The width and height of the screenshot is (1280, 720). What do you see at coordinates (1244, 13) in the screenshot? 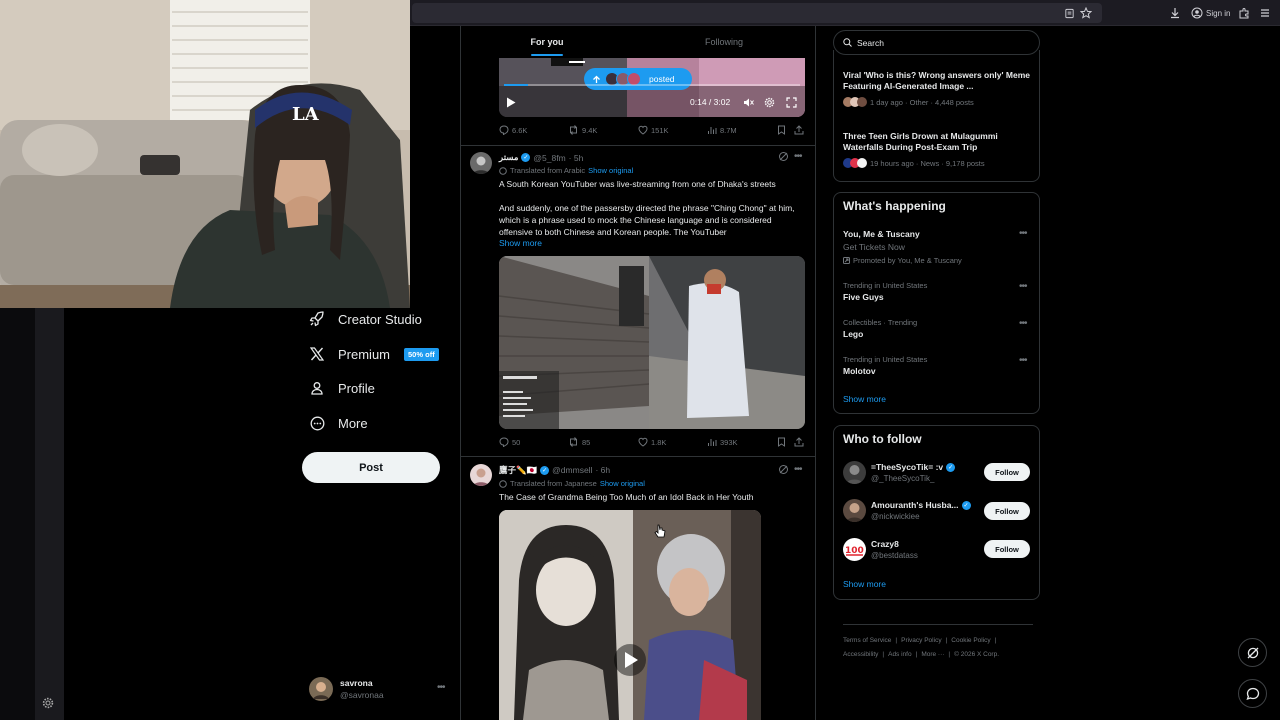
I see `extensions-icon` at bounding box center [1244, 13].